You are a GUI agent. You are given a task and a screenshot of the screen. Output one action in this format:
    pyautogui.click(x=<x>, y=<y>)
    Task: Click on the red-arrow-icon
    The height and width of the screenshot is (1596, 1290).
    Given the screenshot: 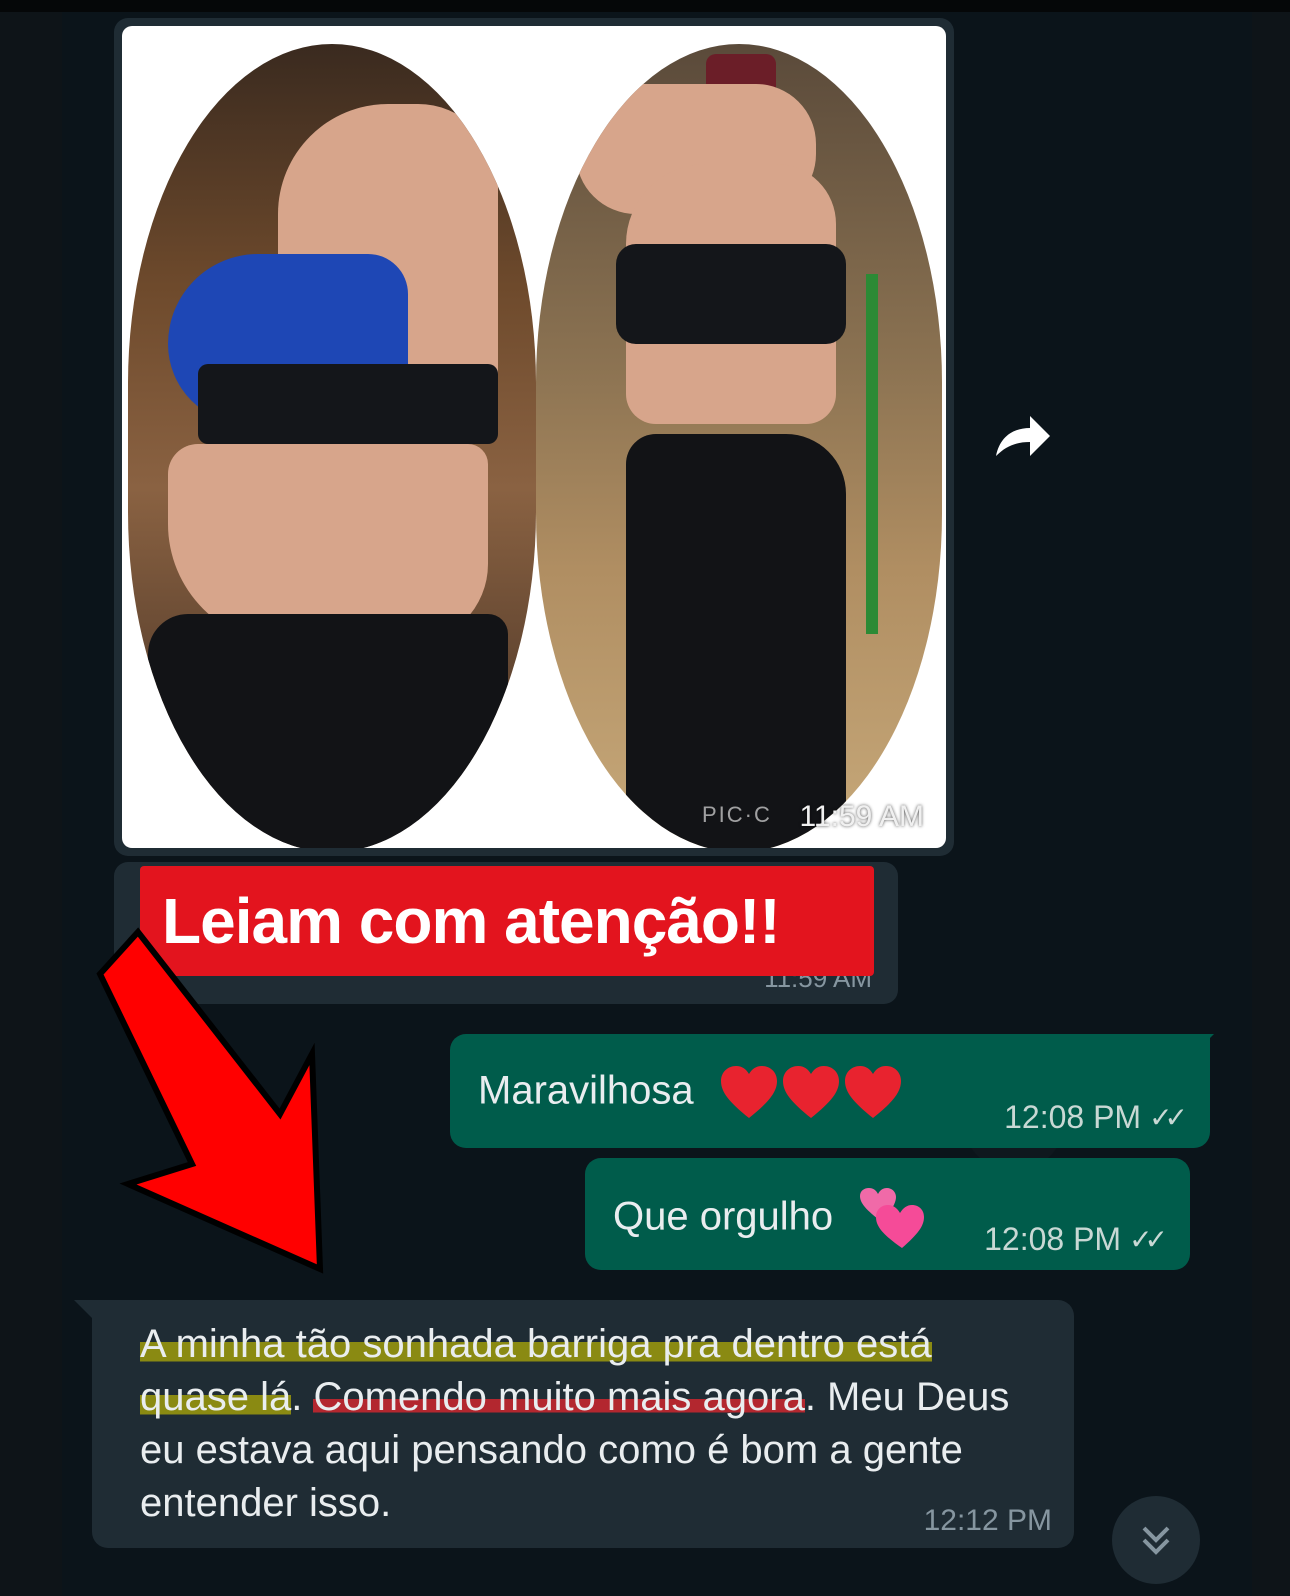 What is the action you would take?
    pyautogui.click(x=210, y=1100)
    